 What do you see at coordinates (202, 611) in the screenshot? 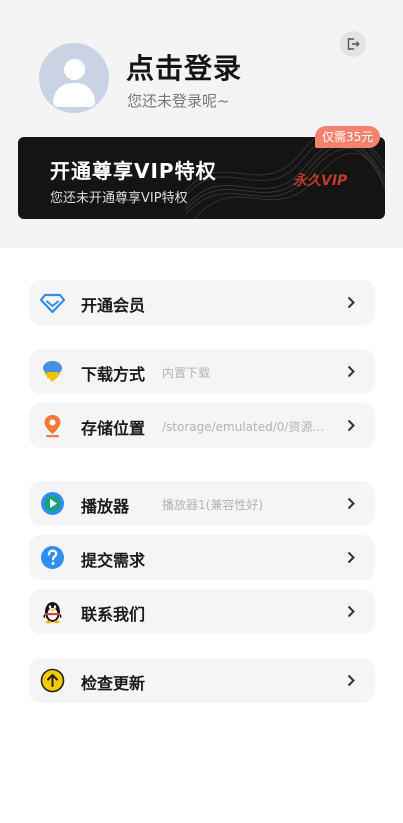
I see `menu-item-contact: 联系我们` at bounding box center [202, 611].